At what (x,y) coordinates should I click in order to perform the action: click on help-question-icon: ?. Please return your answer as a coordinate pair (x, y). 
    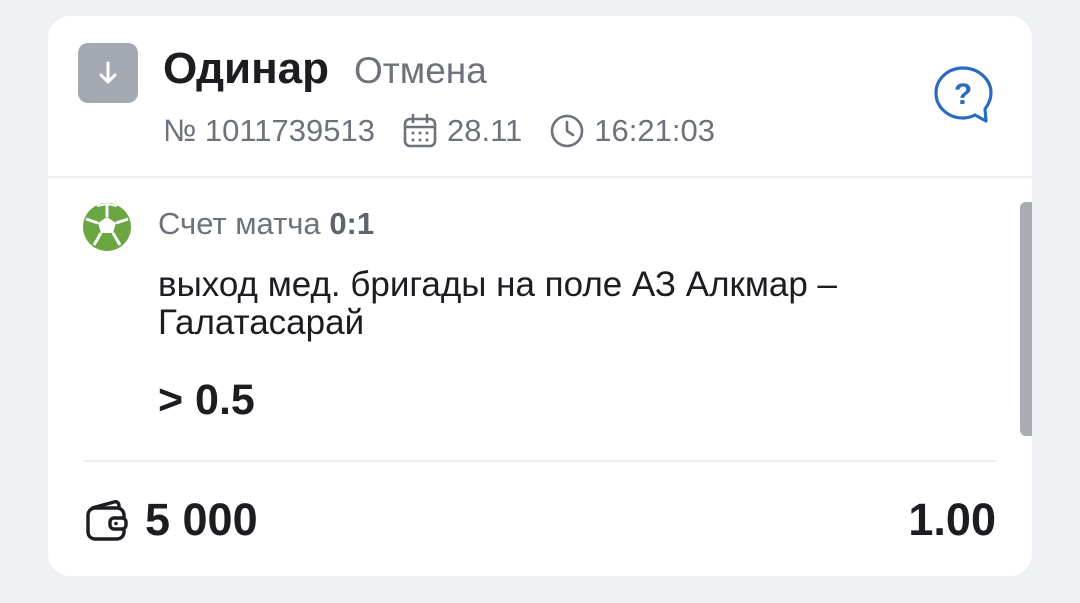
    Looking at the image, I should click on (963, 94).